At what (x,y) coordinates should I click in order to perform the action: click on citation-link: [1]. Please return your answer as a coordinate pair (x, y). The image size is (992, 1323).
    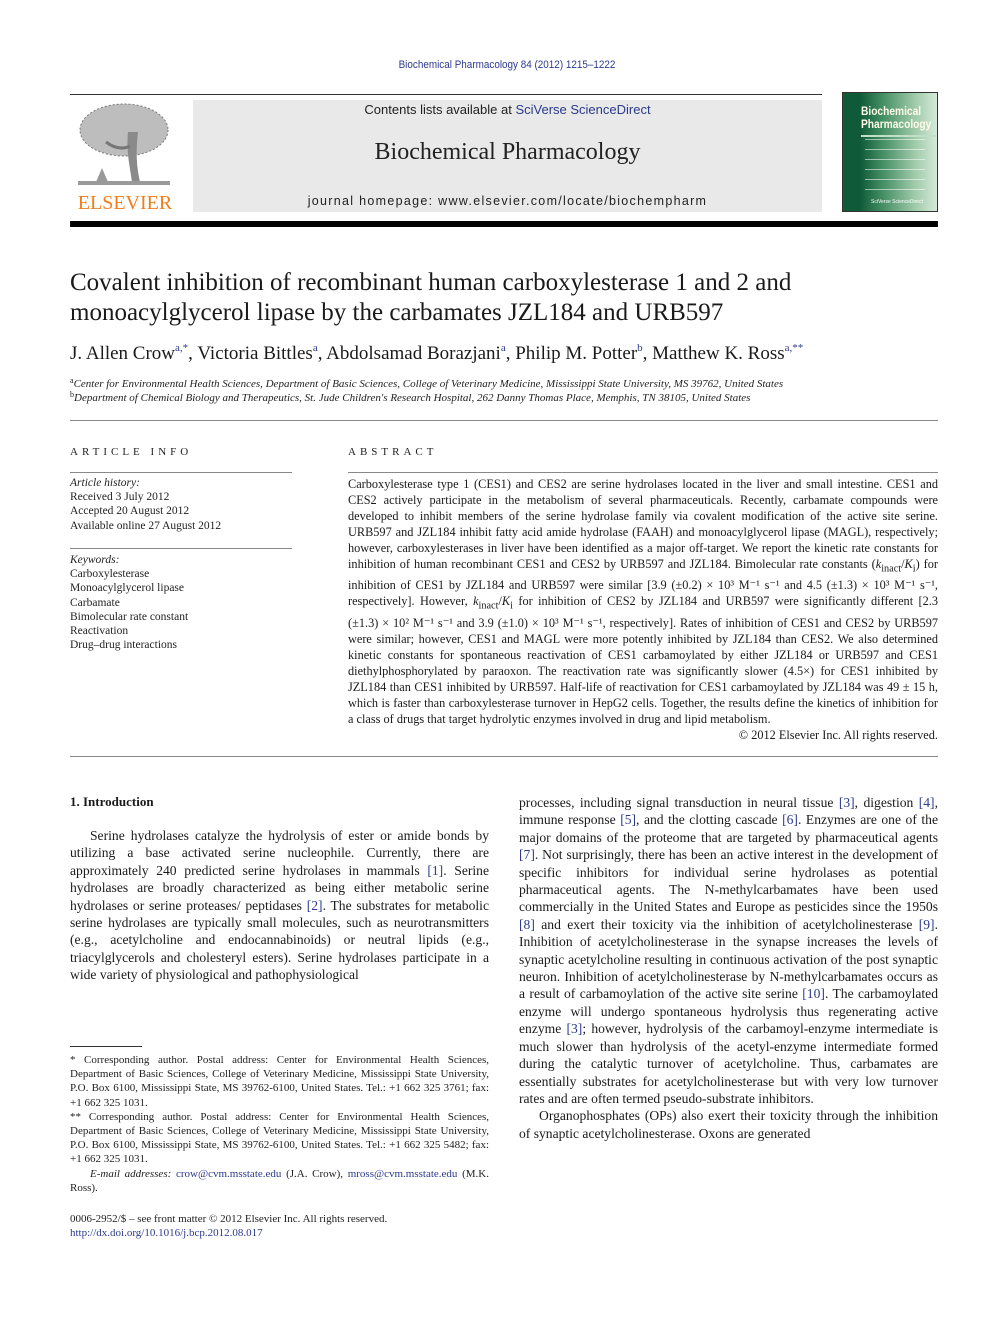
    Looking at the image, I should click on (435, 870).